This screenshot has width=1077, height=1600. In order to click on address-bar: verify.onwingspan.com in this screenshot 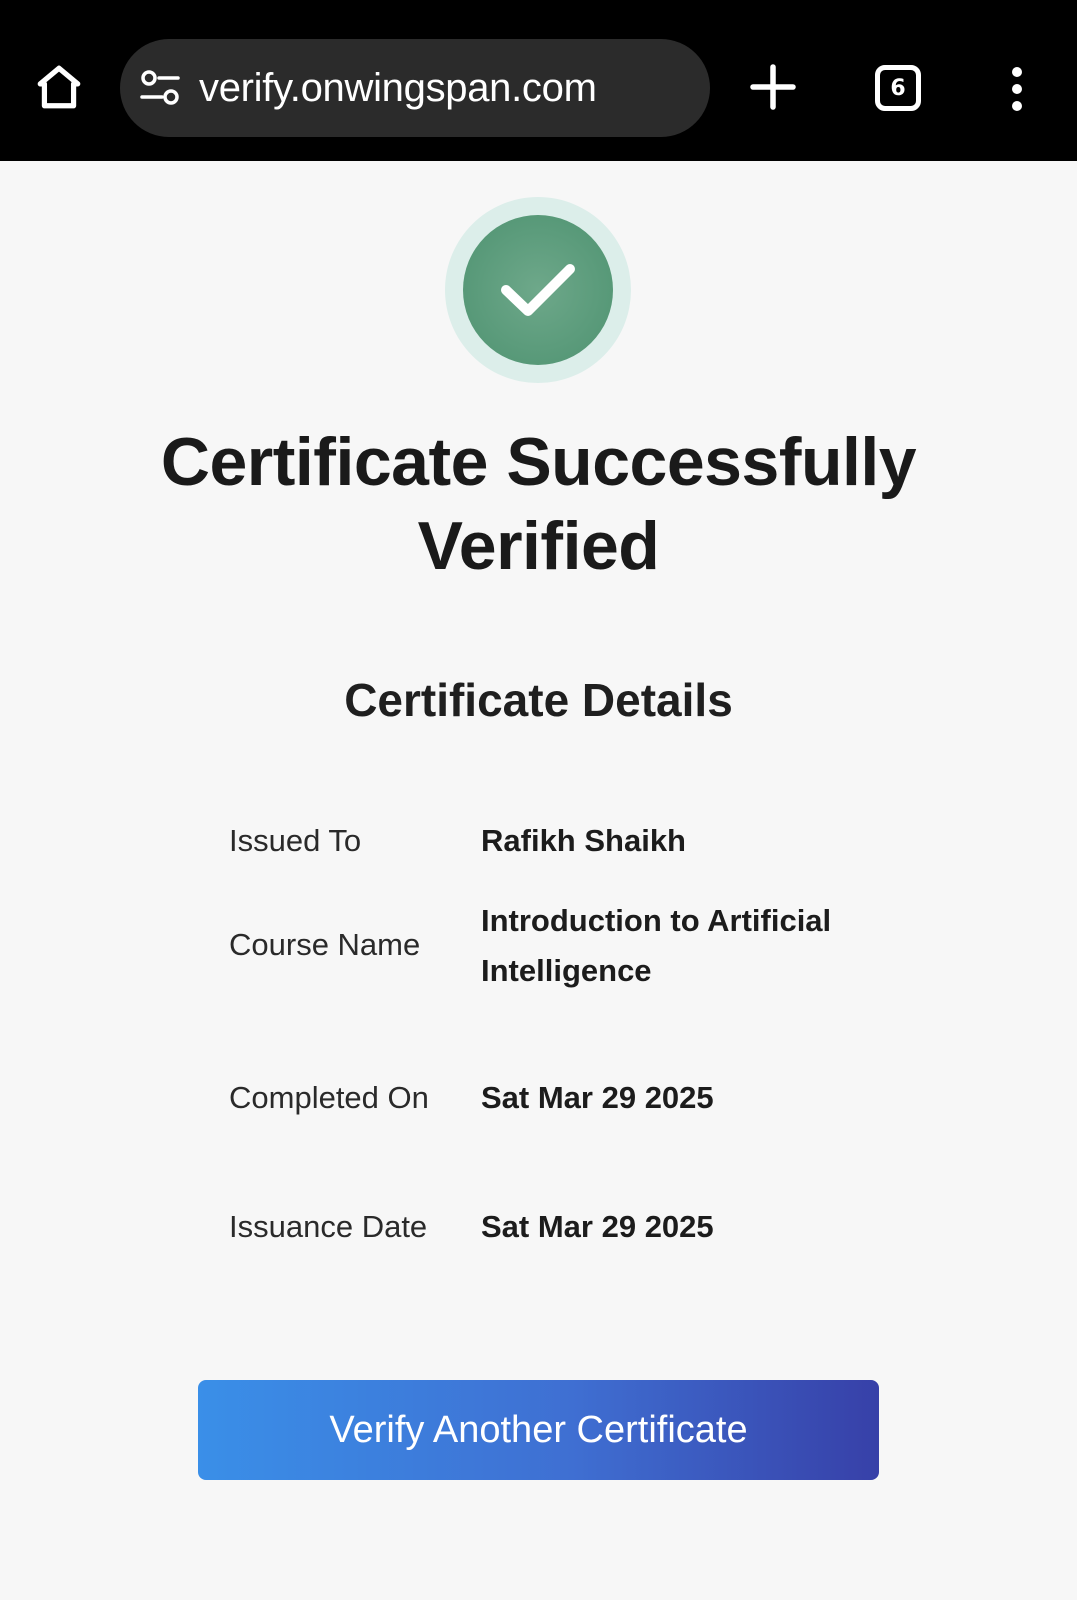, I will do `click(415, 88)`.